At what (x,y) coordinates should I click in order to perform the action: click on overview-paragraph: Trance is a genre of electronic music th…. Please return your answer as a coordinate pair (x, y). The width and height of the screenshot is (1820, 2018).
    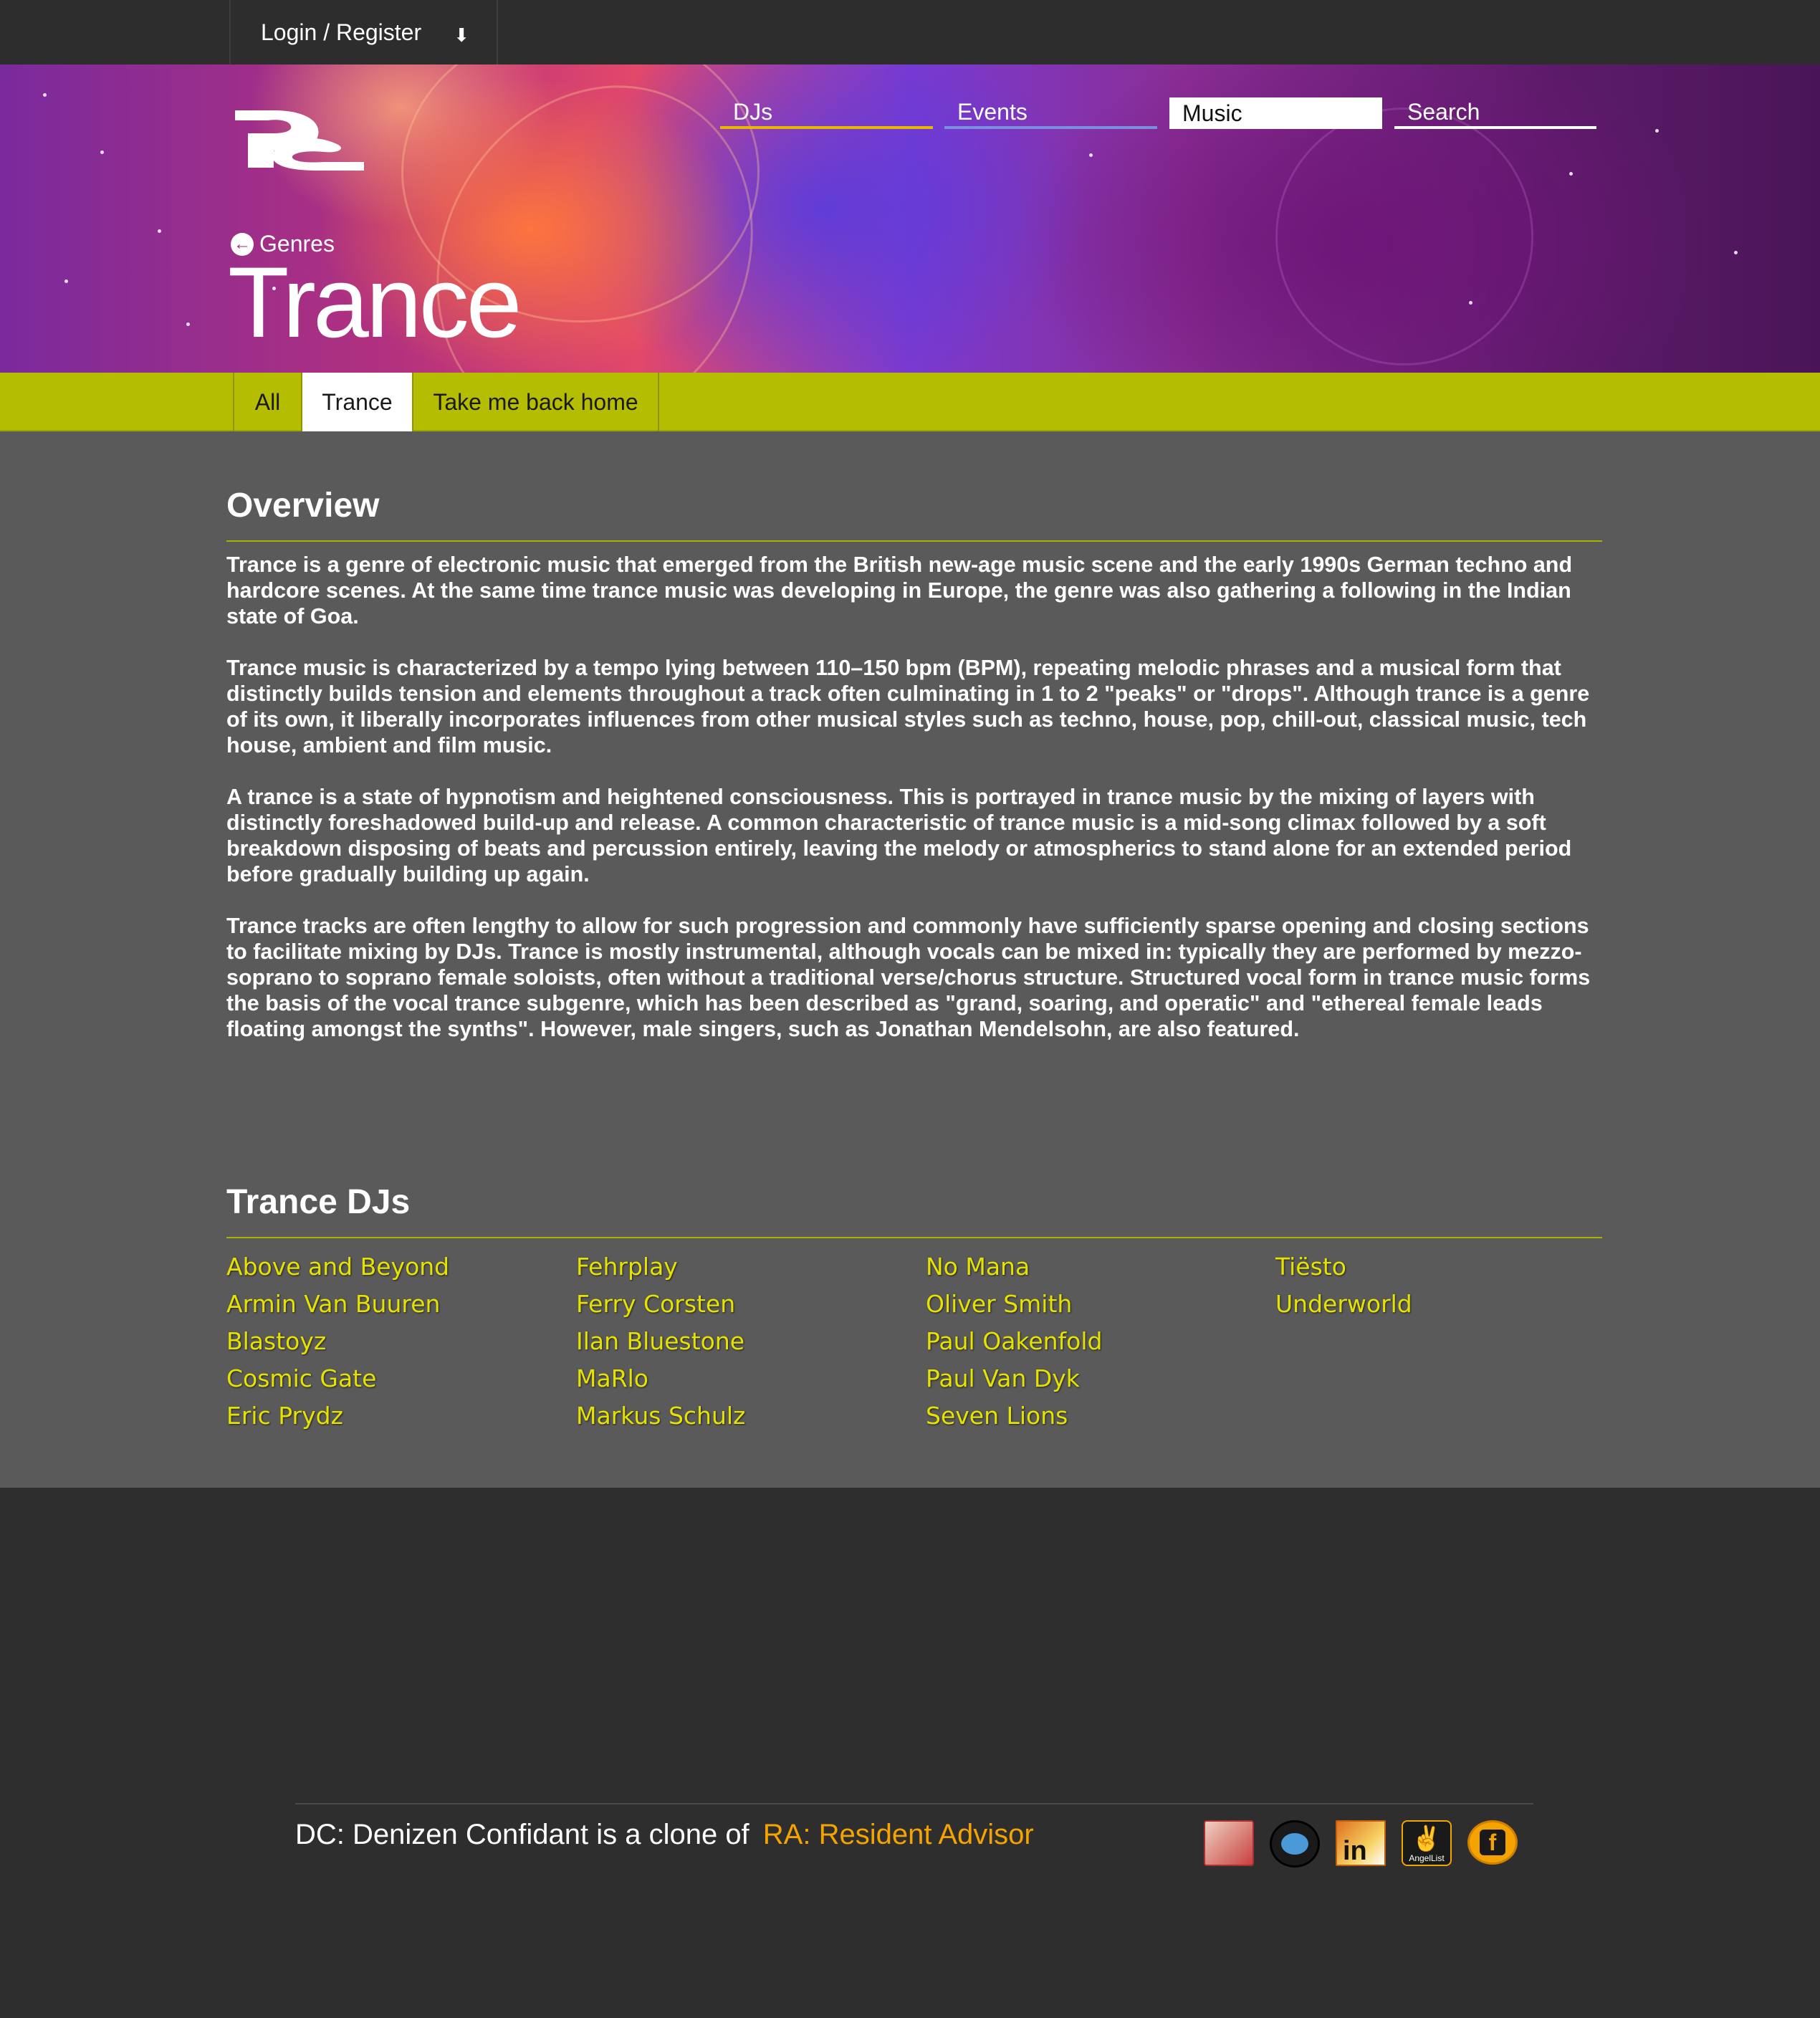
    Looking at the image, I should click on (899, 590).